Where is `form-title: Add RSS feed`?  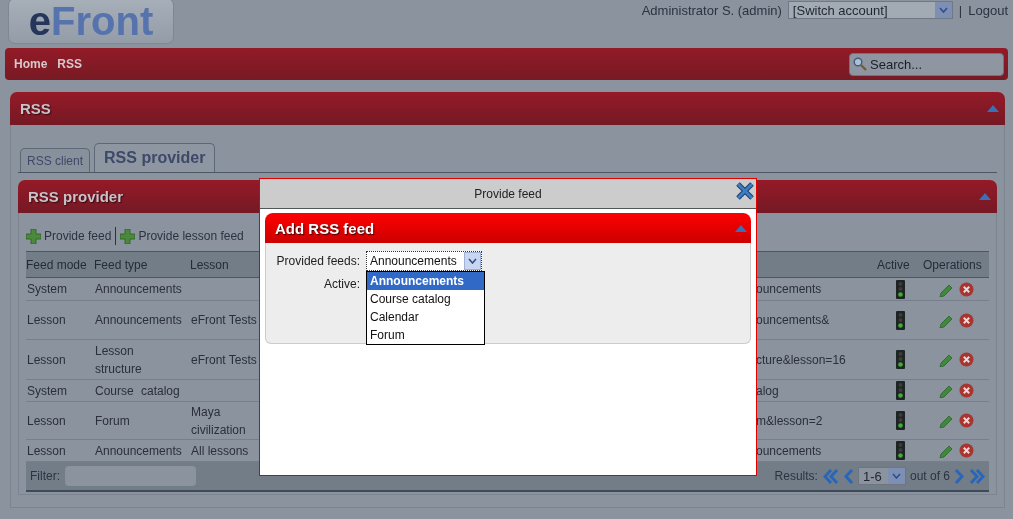 form-title: Add RSS feed is located at coordinates (325, 228).